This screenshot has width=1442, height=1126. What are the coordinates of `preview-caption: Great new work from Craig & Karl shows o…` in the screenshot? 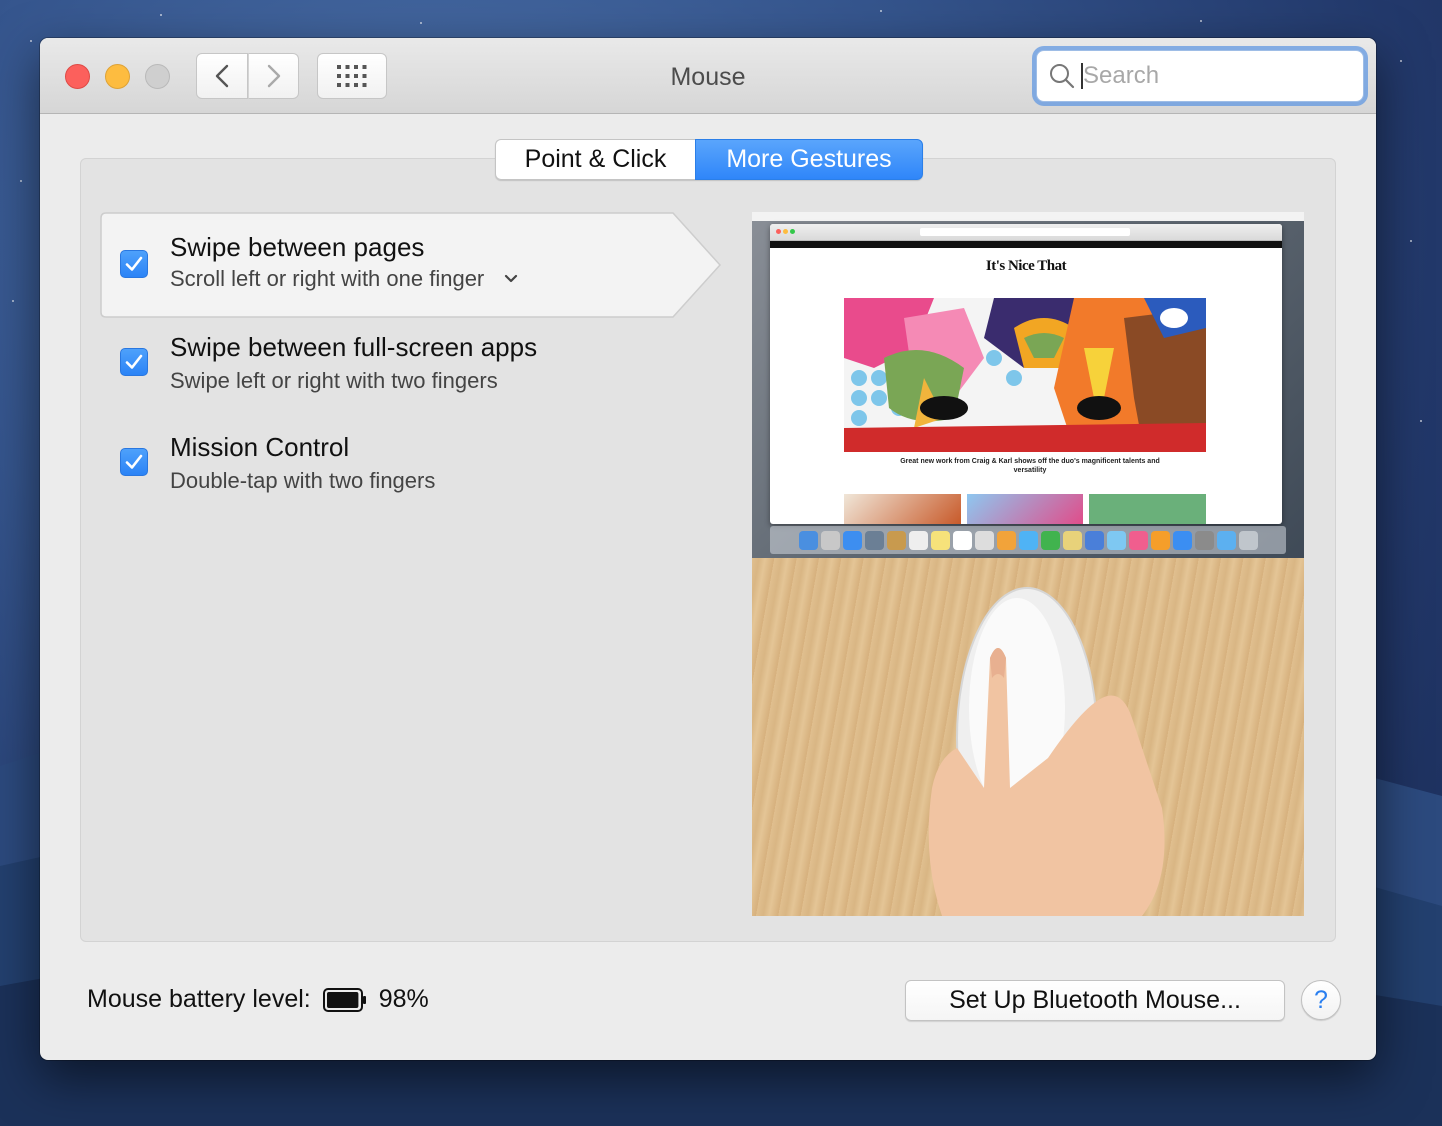 It's located at (1030, 466).